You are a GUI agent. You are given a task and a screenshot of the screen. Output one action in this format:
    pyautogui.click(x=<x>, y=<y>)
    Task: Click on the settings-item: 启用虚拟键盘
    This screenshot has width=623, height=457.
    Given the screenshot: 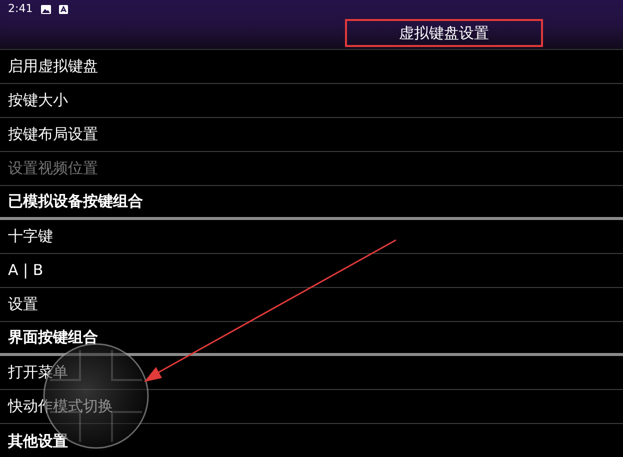 What is the action you would take?
    pyautogui.click(x=311, y=67)
    